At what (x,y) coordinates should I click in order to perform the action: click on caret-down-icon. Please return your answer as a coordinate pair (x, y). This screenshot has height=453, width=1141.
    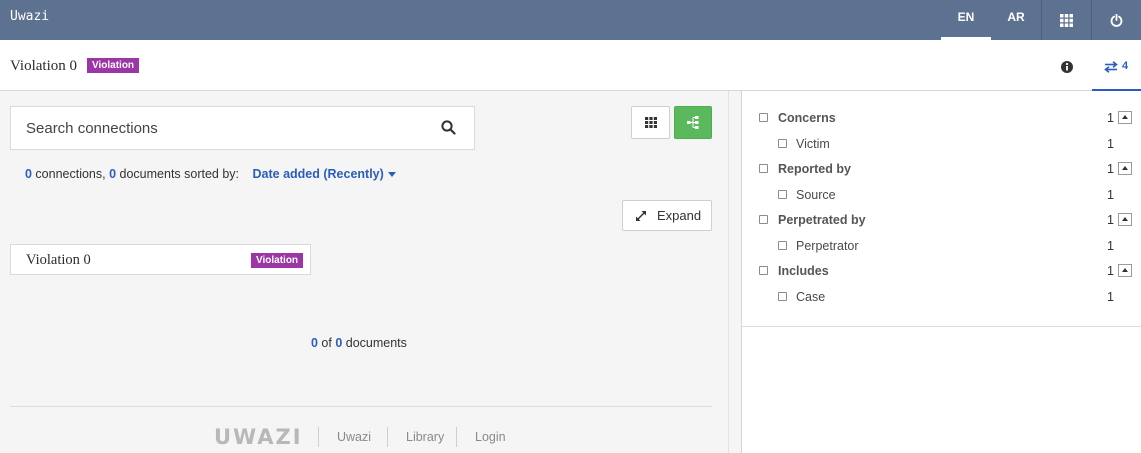
    Looking at the image, I should click on (391, 175).